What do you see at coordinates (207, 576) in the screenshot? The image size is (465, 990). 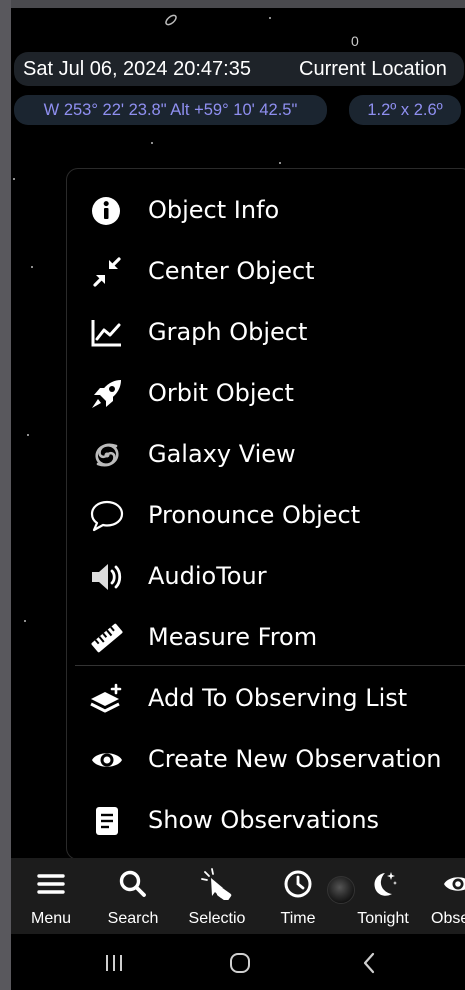 I see `menu-item-label: AudioTour` at bounding box center [207, 576].